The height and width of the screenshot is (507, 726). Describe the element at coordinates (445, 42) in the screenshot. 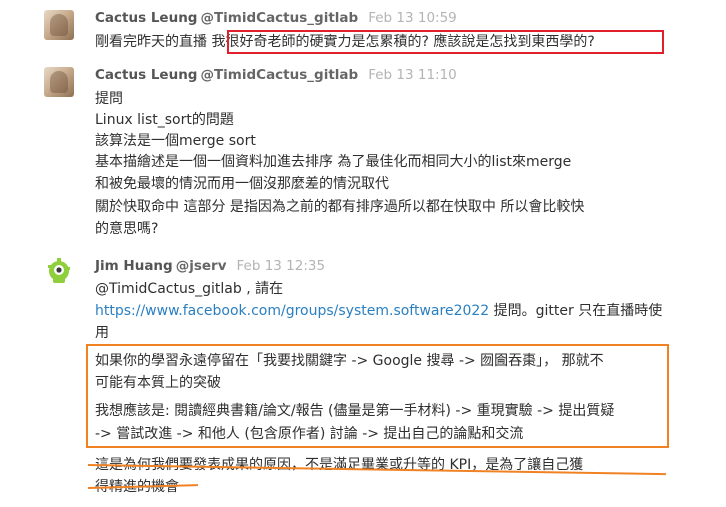

I see `red-highlight-box` at that location.